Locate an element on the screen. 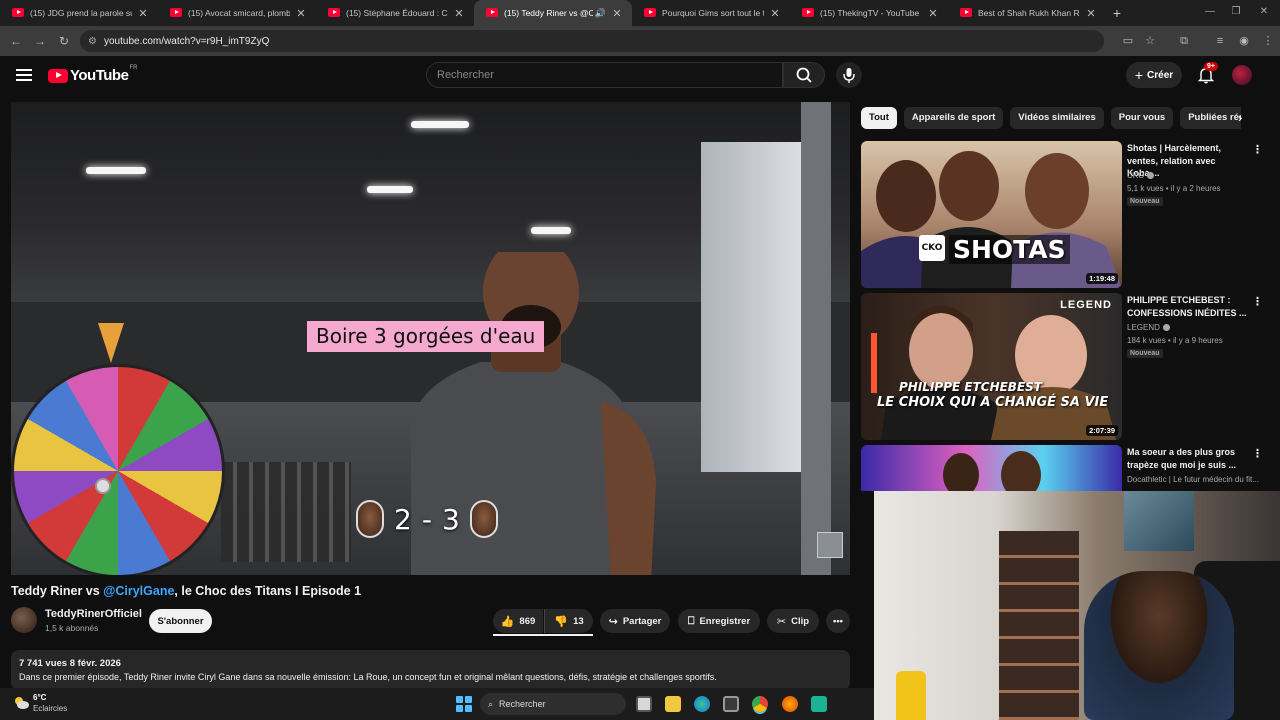  new-tab-icon: + is located at coordinates (1117, 13).